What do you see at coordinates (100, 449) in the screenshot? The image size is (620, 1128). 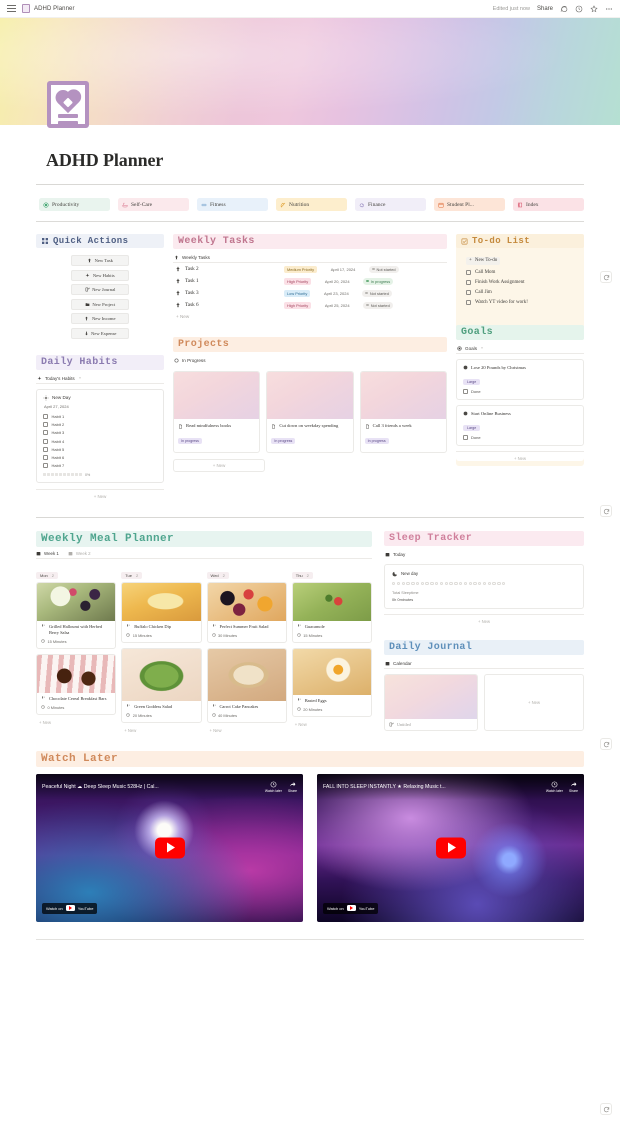 I see `habit-item: Habit 5` at bounding box center [100, 449].